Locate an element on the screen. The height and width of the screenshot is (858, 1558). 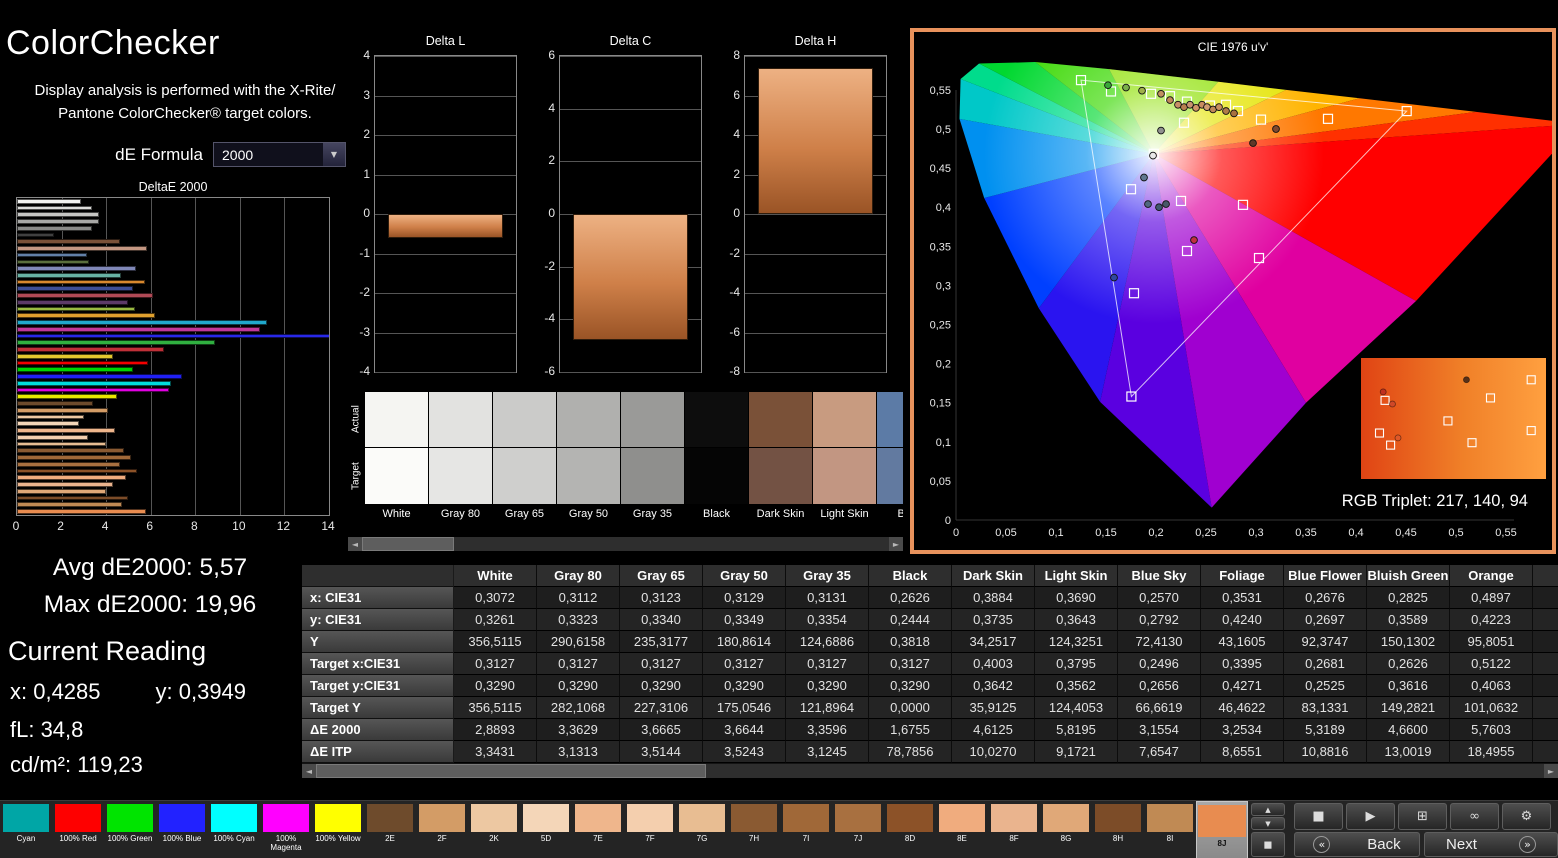
axis-tick-label: 8 is located at coordinates (736, 55).